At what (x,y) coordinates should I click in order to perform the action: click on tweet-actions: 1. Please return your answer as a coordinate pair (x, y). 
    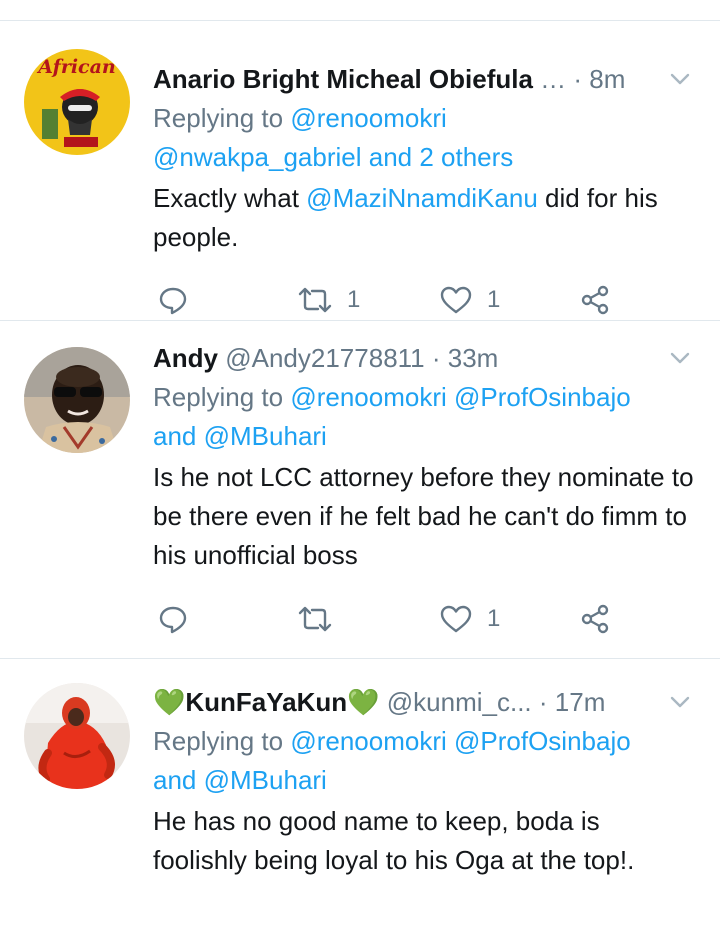
    Looking at the image, I should click on (413, 619).